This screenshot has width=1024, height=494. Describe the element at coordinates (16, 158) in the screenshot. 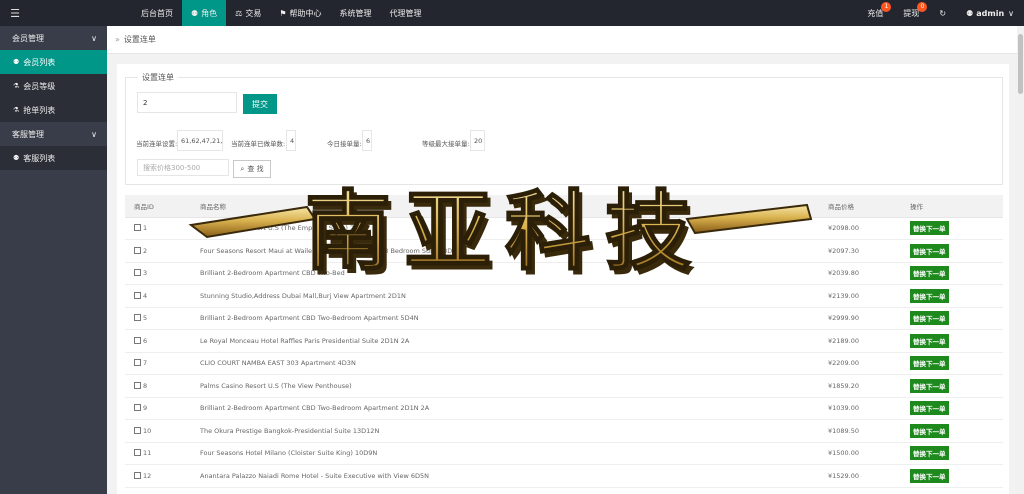

I see `users-icon: ⚉` at that location.